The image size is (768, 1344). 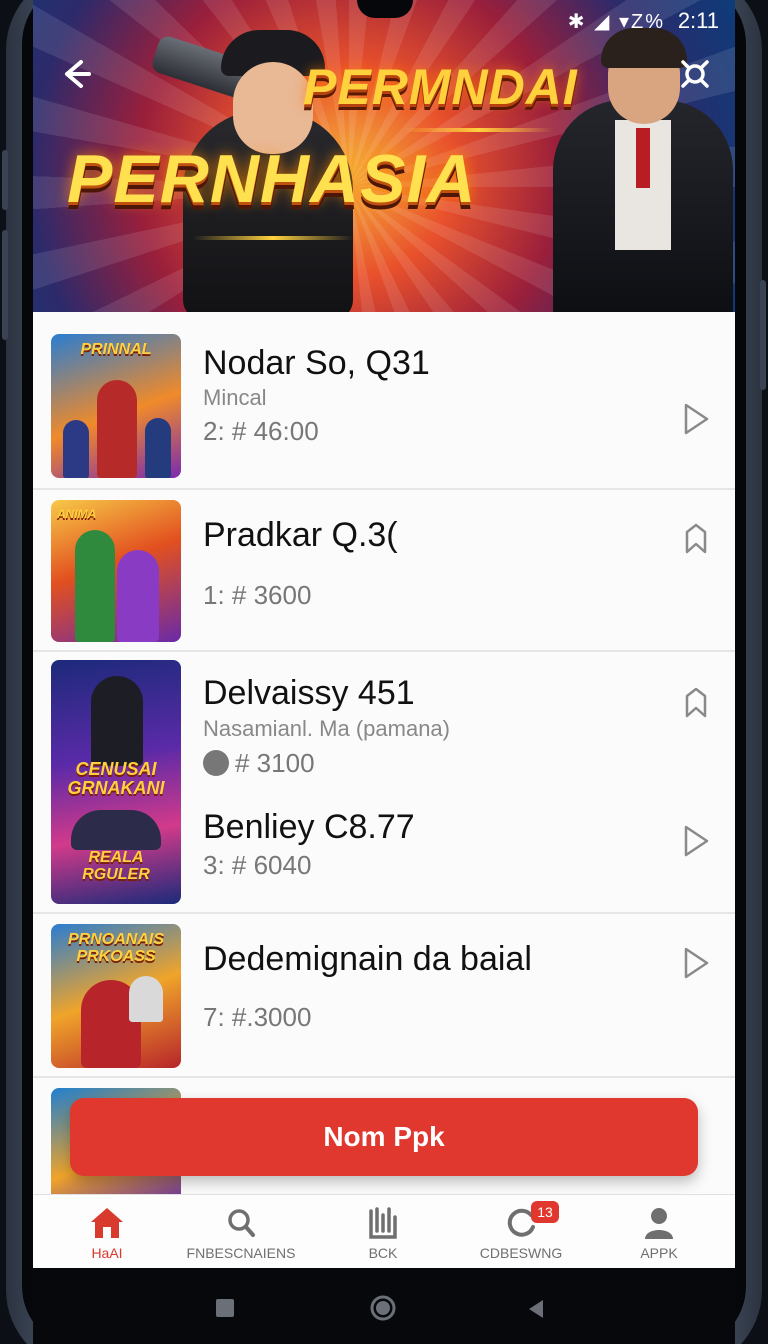 I want to click on back-button, so click(x=536, y=1311).